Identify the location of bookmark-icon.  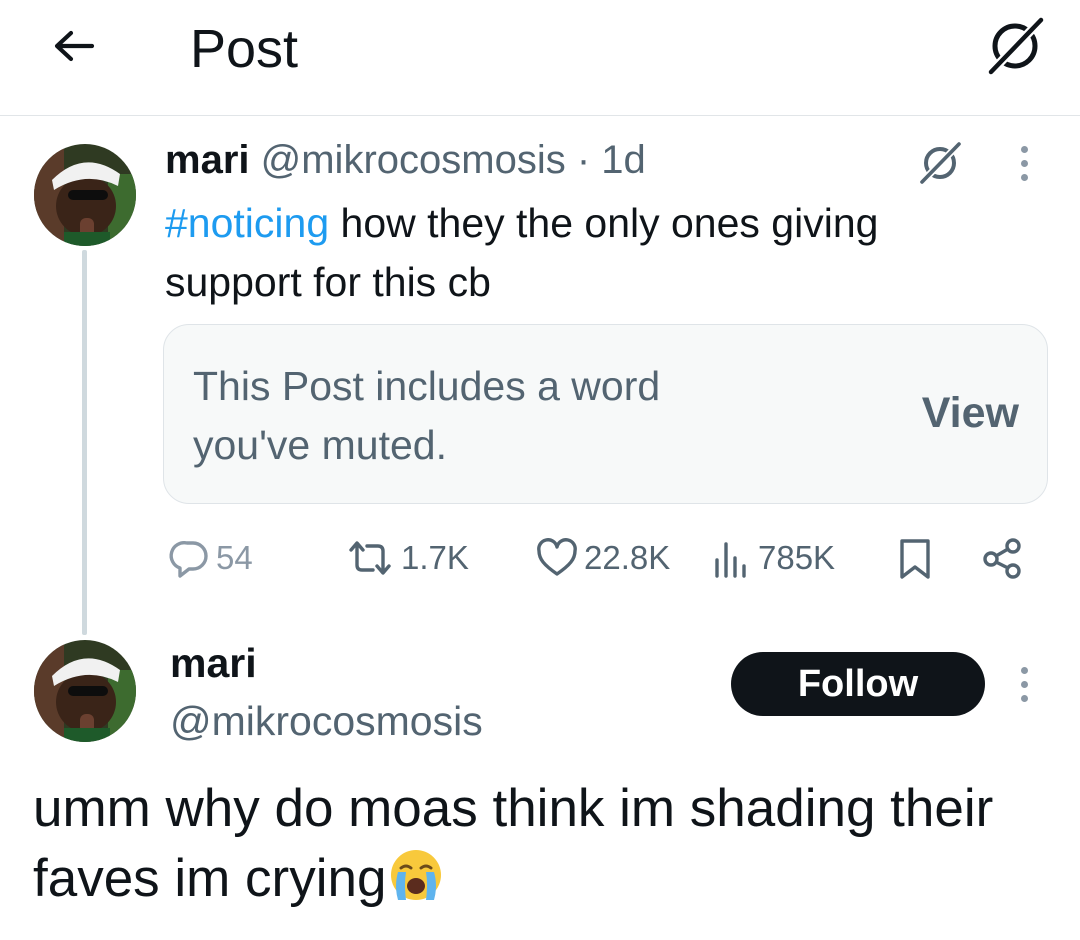
(915, 559).